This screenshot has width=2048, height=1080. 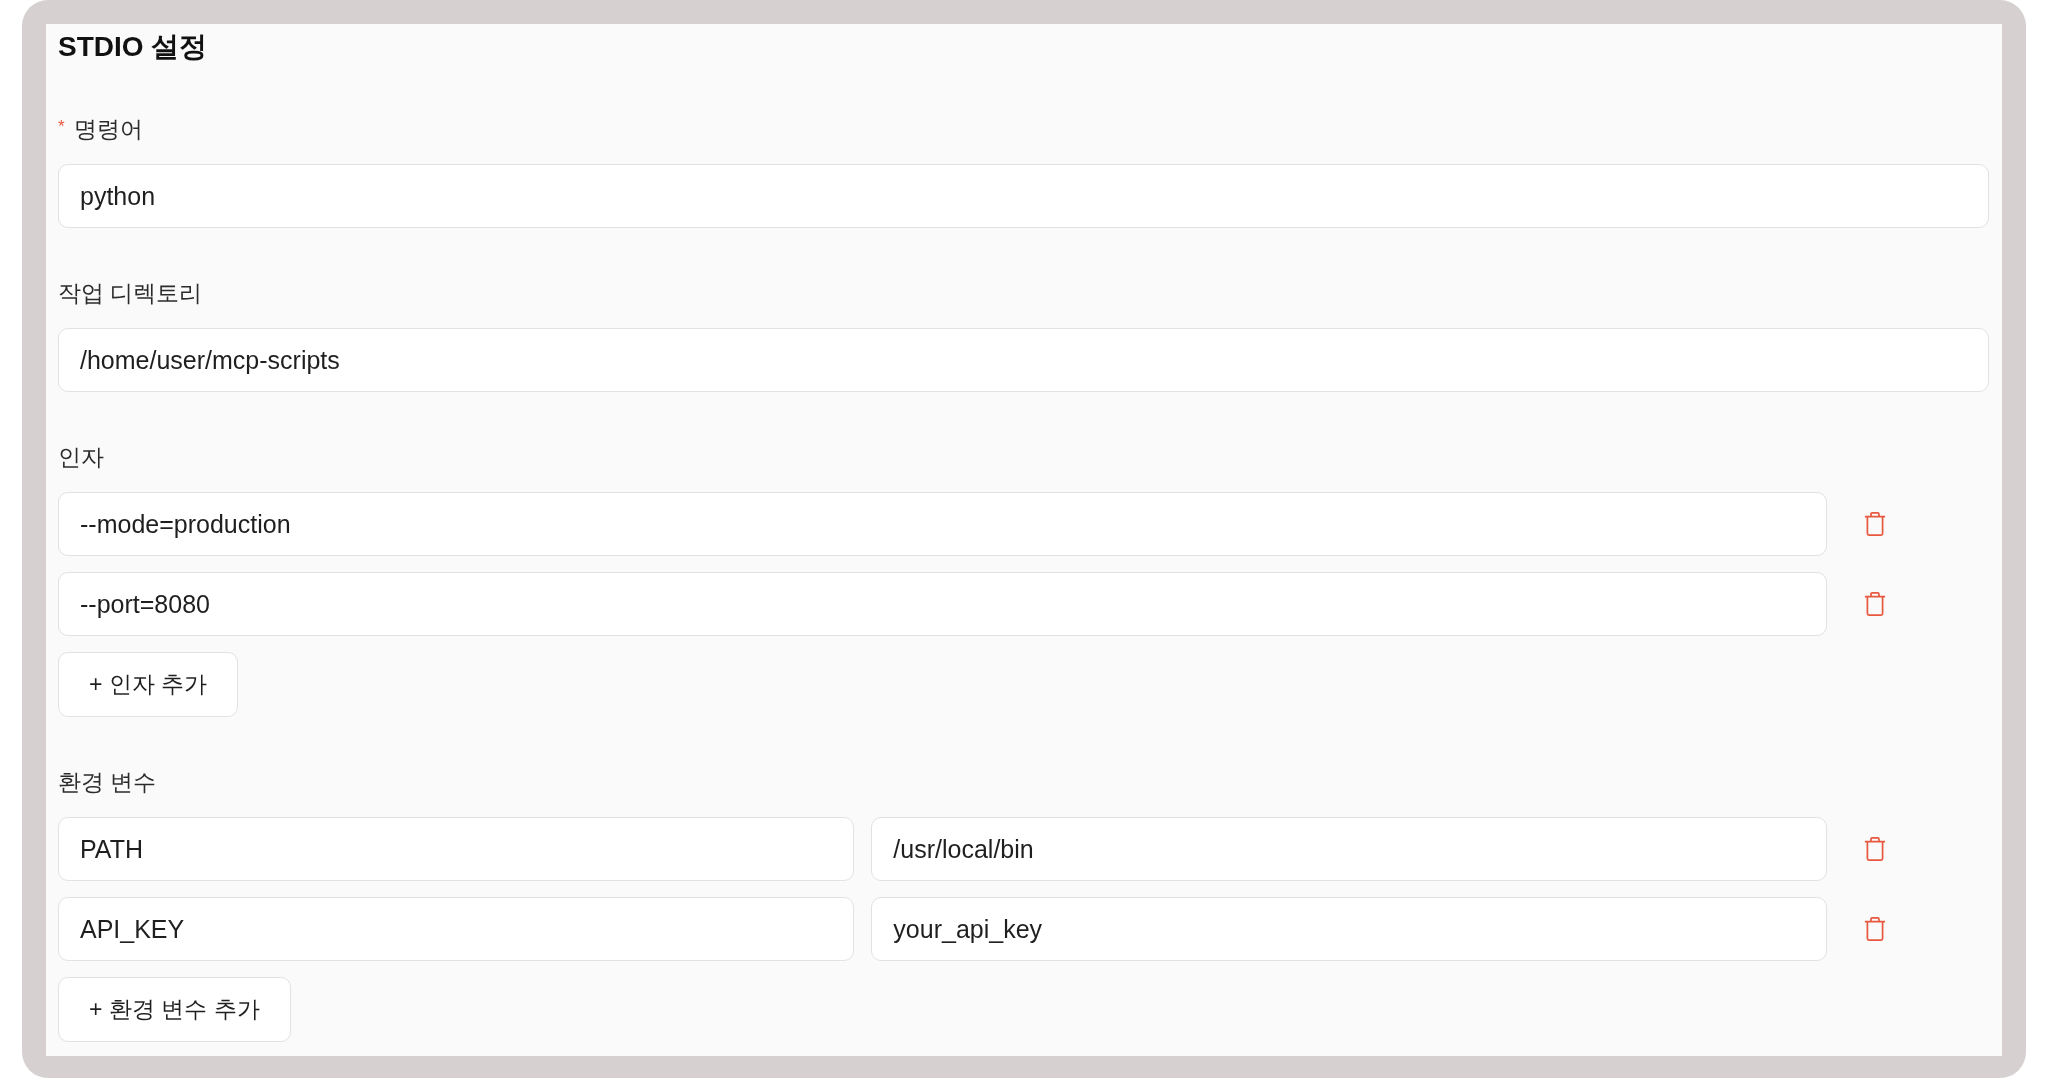 What do you see at coordinates (130, 293) in the screenshot?
I see `field-label: 작업 디렉토리` at bounding box center [130, 293].